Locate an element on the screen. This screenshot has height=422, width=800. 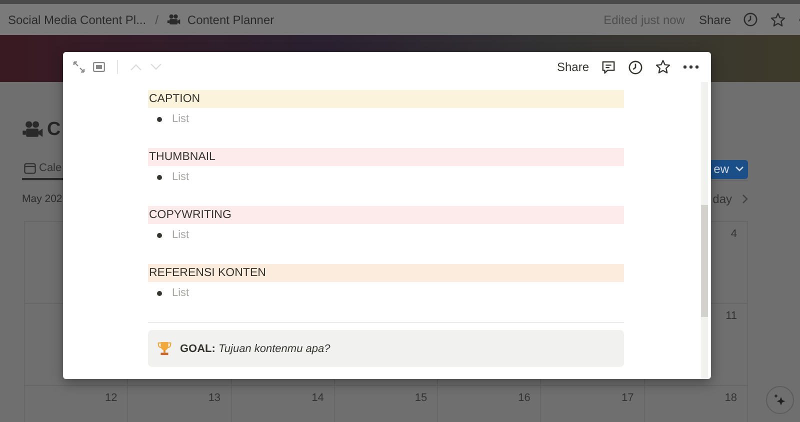
calendar-day-cell: 18 is located at coordinates (696, 404).